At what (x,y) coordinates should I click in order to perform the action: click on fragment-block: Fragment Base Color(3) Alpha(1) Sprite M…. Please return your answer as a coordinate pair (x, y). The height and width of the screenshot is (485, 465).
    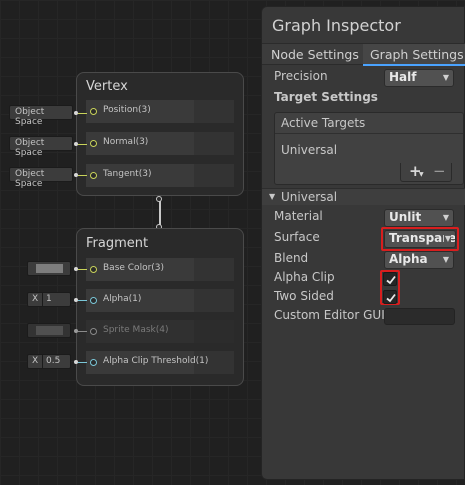
    Looking at the image, I should click on (160, 307).